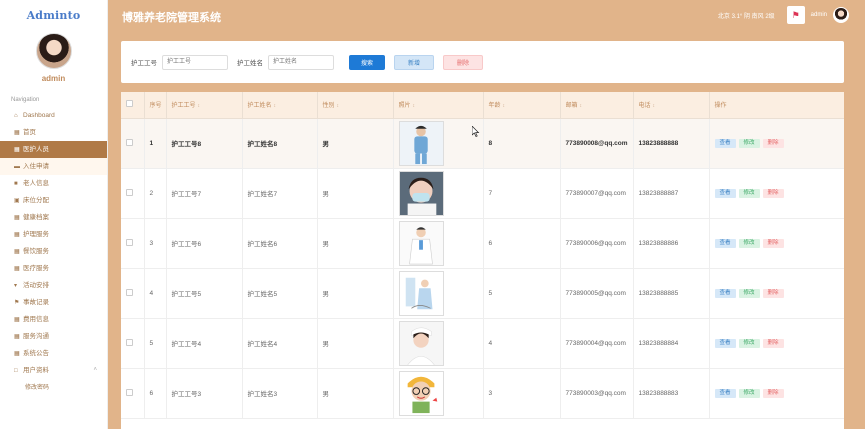 Image resolution: width=865 pixels, height=429 pixels. Describe the element at coordinates (17, 302) in the screenshot. I see `flag-icon: ⚑` at that location.